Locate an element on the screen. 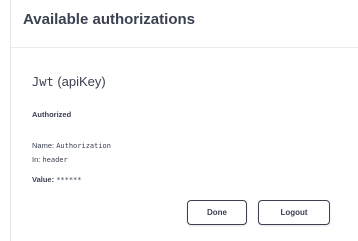 The width and height of the screenshot is (358, 241). auth-scheme-heading: Jwt (apiKey) is located at coordinates (69, 81).